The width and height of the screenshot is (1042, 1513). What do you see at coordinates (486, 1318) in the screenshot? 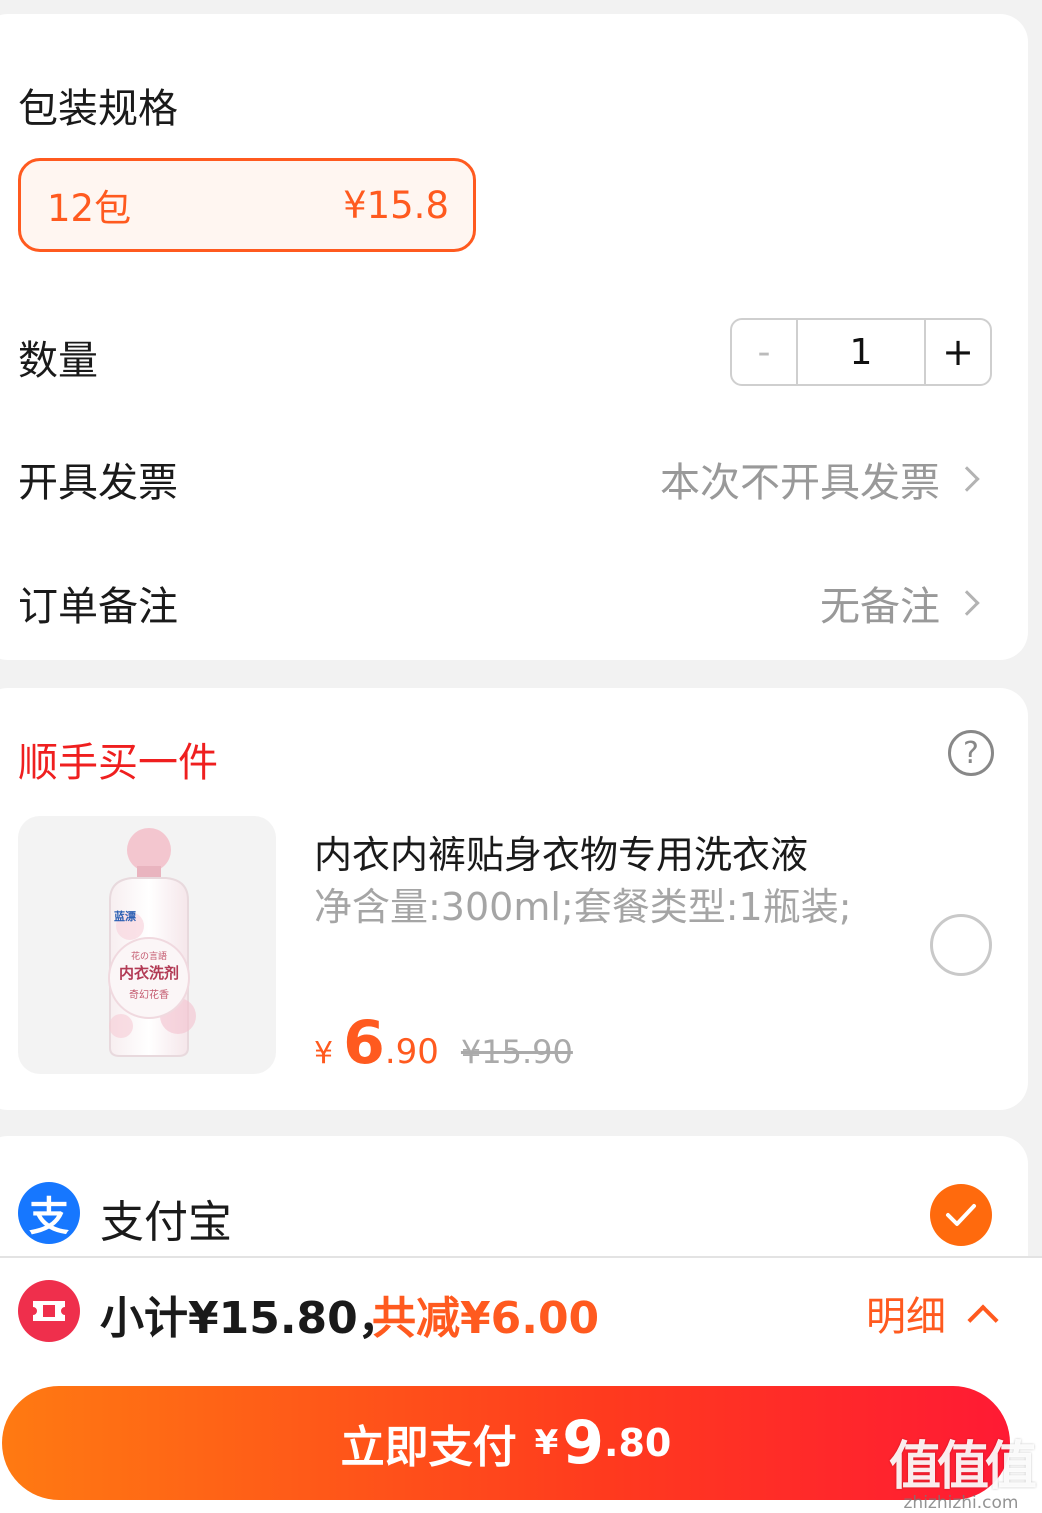
I see `discount-text: 共减¥6.00` at bounding box center [486, 1318].